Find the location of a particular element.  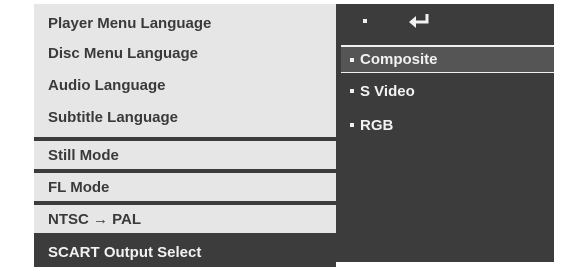

menu-item-label: Still Mode is located at coordinates (83, 155).